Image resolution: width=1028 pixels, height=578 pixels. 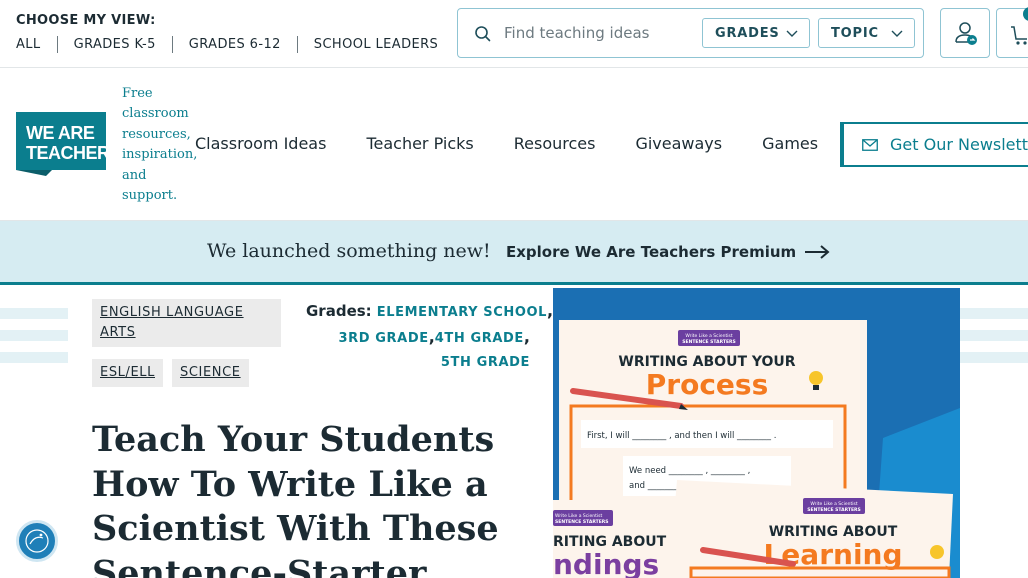 I want to click on grade-link-elementary: ELEMENTARY SCHOOL, so click(x=462, y=312).